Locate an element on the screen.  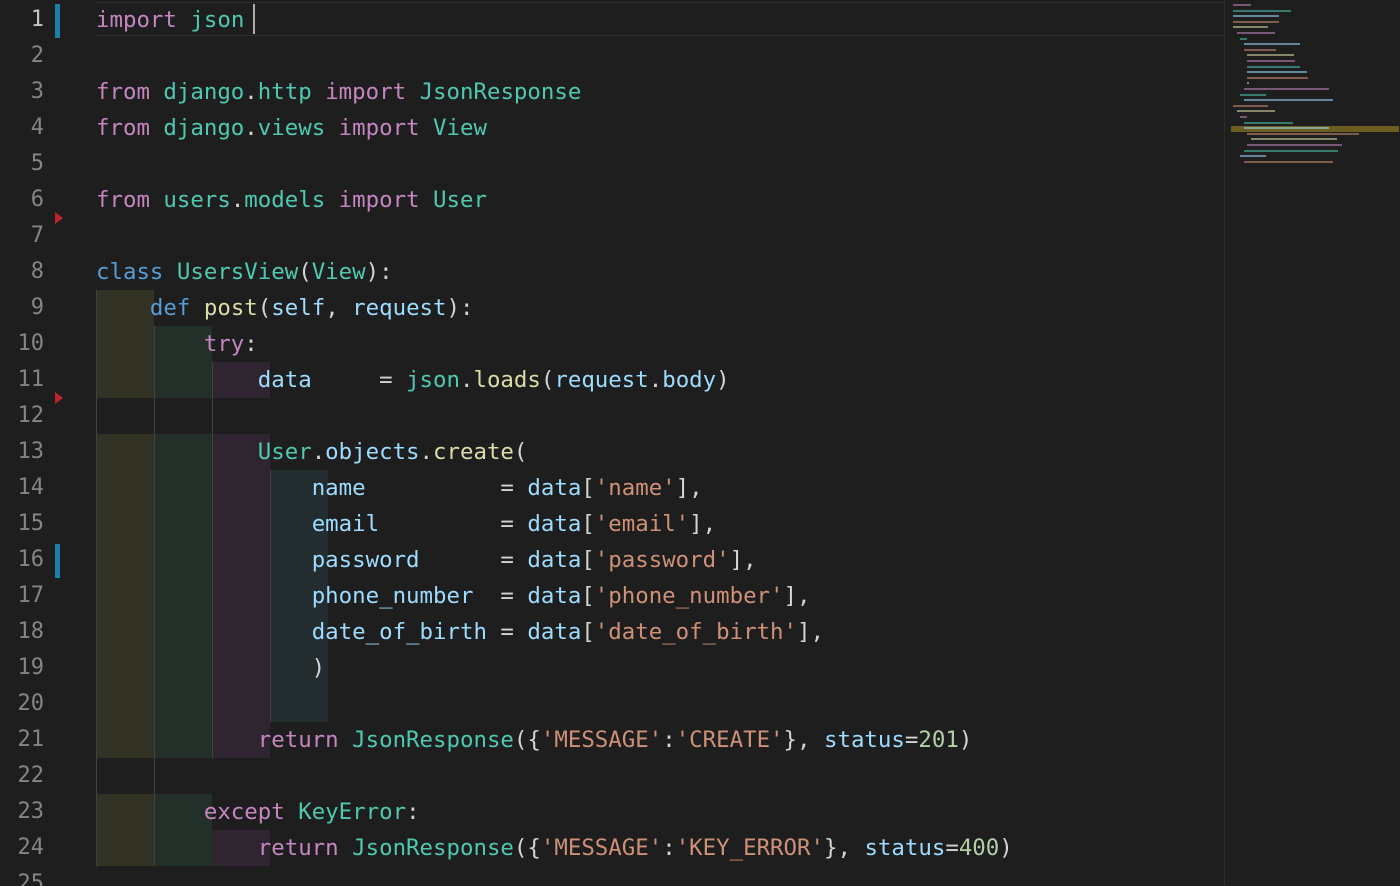
line-number: 19 is located at coordinates (22, 668).